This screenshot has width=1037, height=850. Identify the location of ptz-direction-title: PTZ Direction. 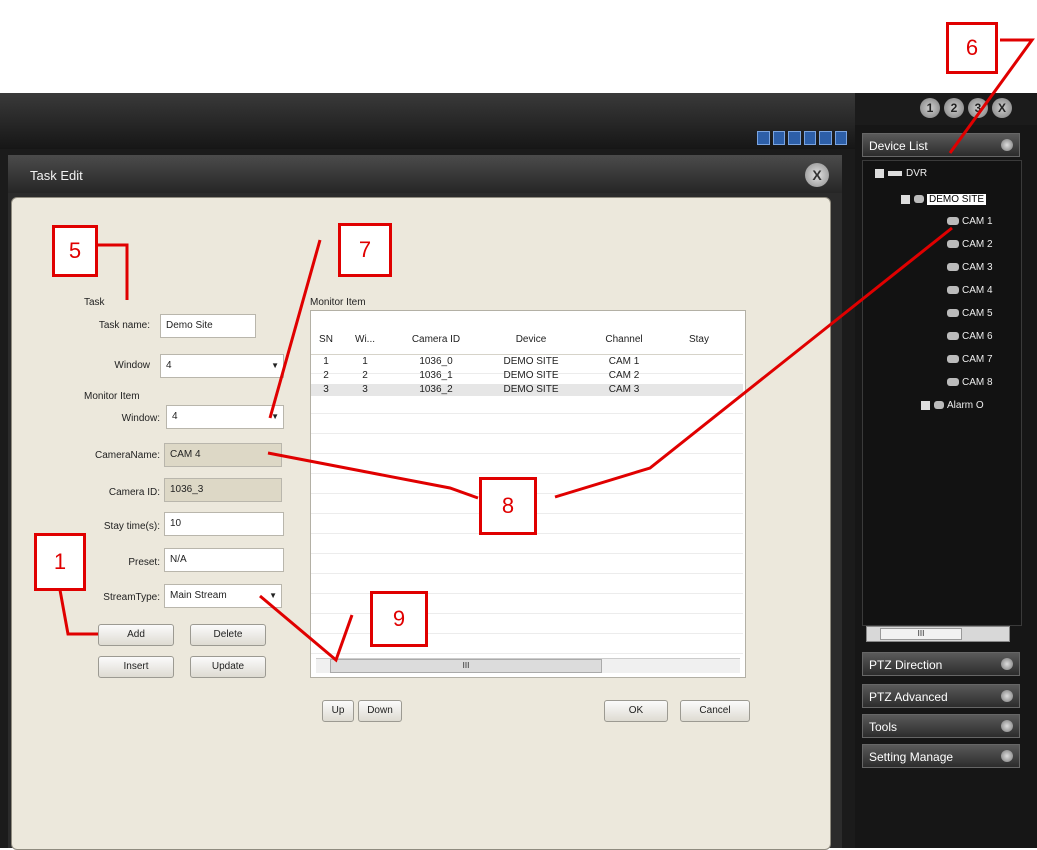
(906, 665).